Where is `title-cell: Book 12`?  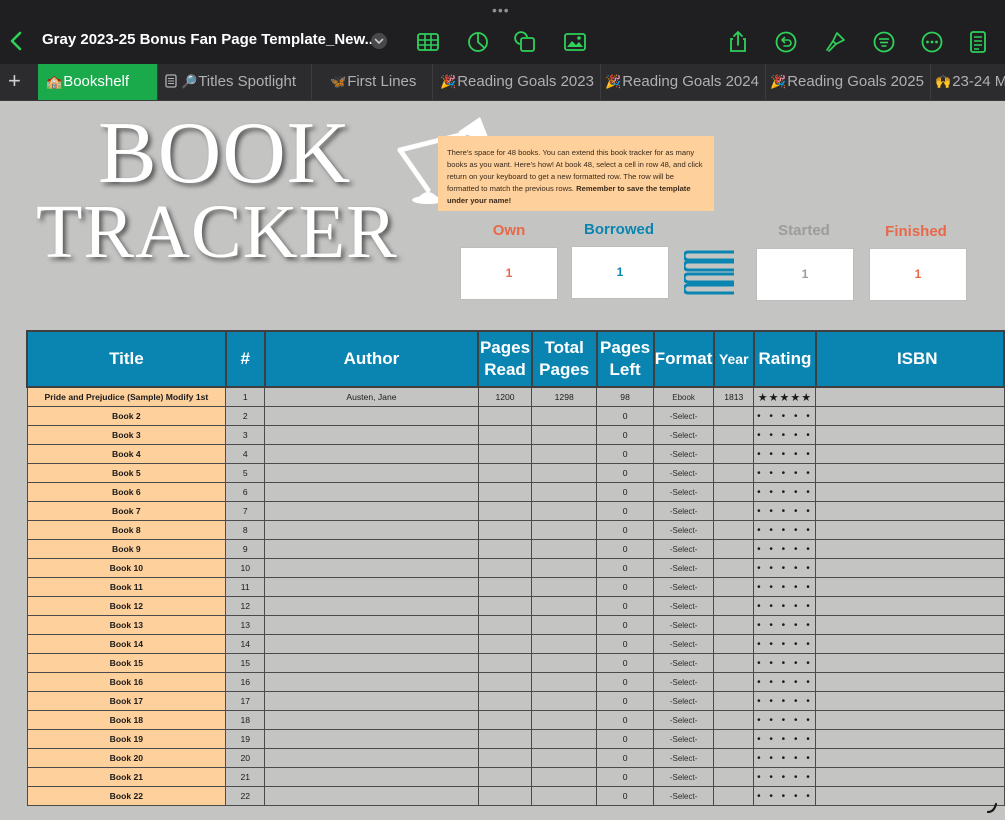
title-cell: Book 12 is located at coordinates (126, 606).